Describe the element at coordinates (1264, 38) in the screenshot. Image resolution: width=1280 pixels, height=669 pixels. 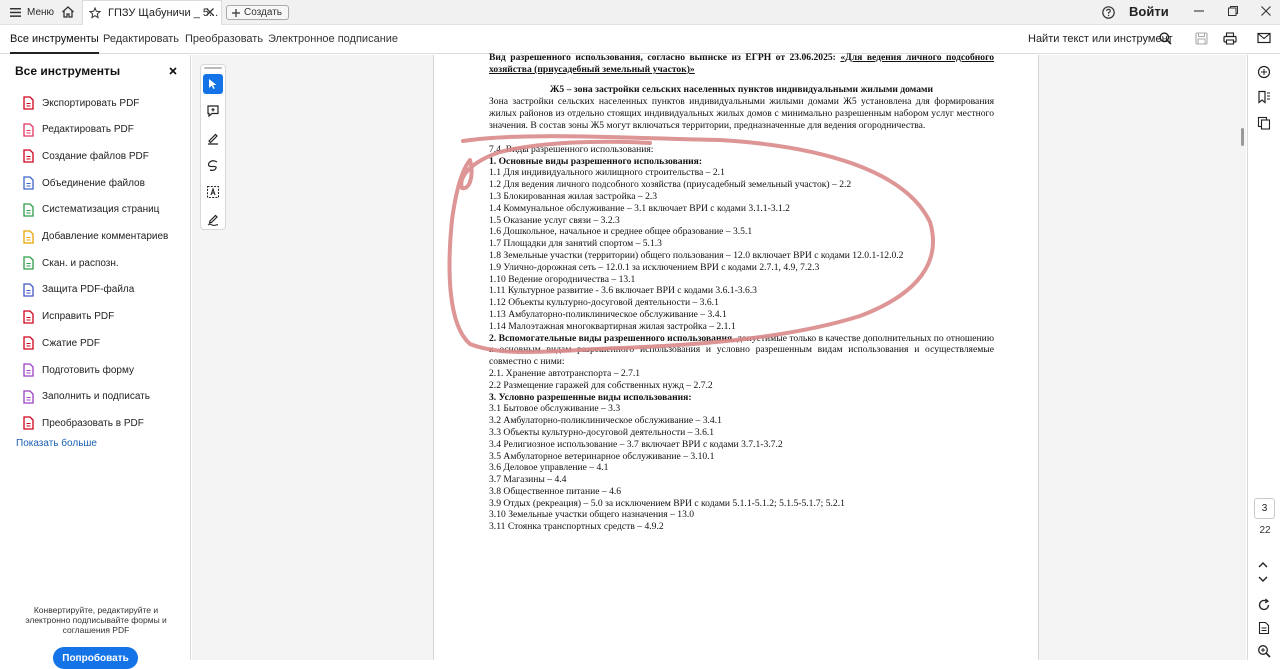
I see `email-icon` at that location.